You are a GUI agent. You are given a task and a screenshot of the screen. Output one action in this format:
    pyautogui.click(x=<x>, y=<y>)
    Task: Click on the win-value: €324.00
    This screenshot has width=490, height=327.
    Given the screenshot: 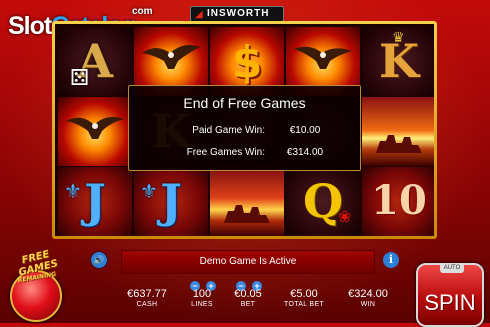 What is the action you would take?
    pyautogui.click(x=368, y=294)
    